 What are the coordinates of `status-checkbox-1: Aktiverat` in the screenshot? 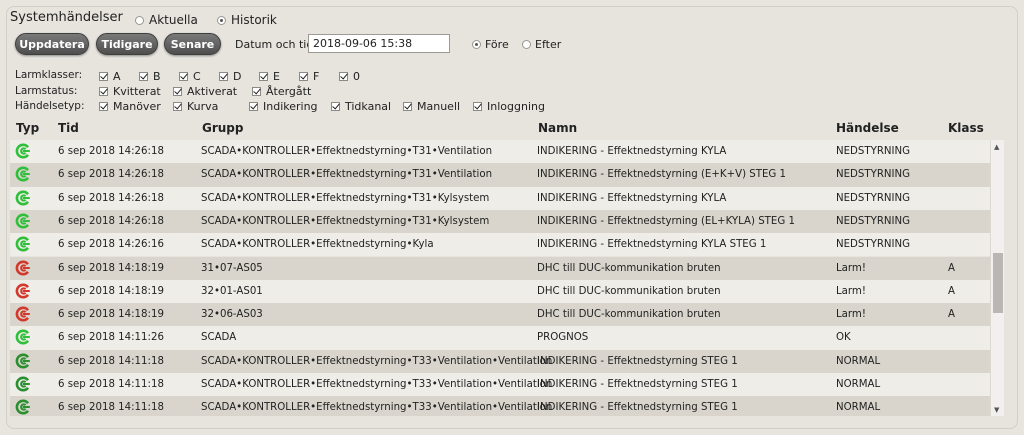 It's located at (205, 91).